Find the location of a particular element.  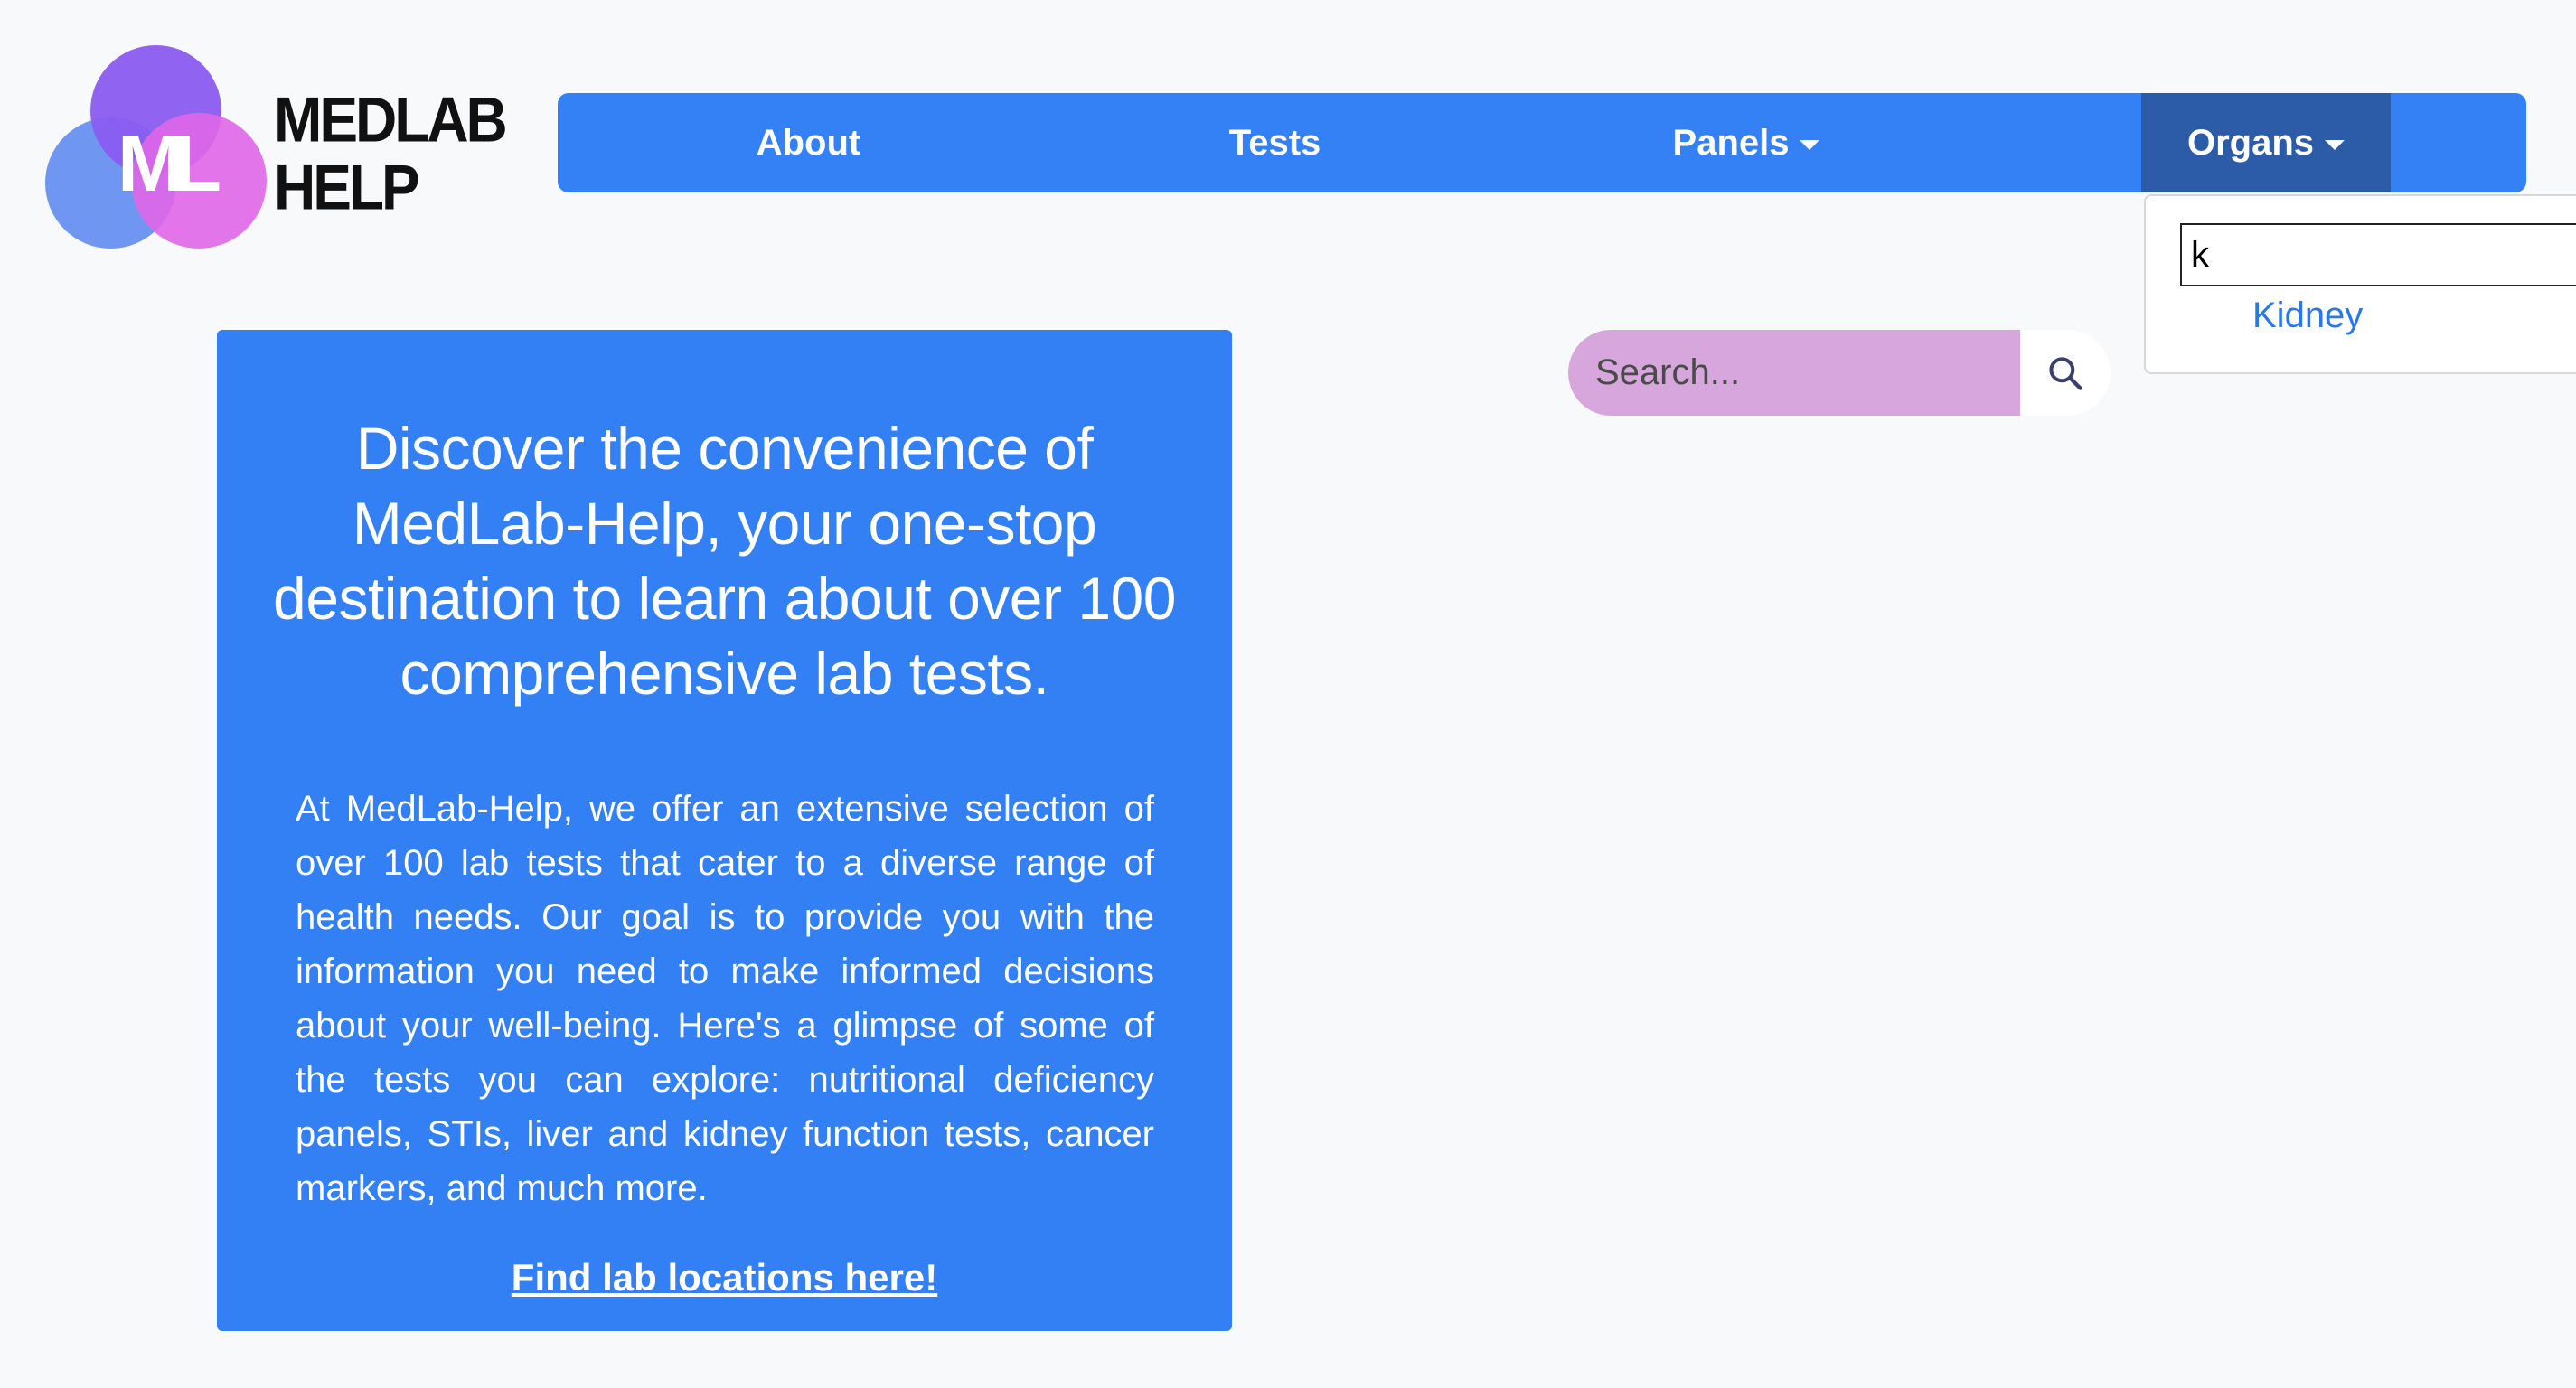

search-input is located at coordinates (1794, 373).